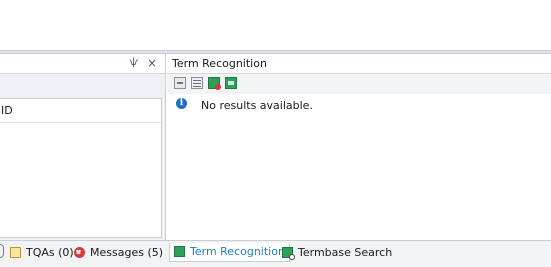  Describe the element at coordinates (15, 252) in the screenshot. I see `tqa-icon` at that location.